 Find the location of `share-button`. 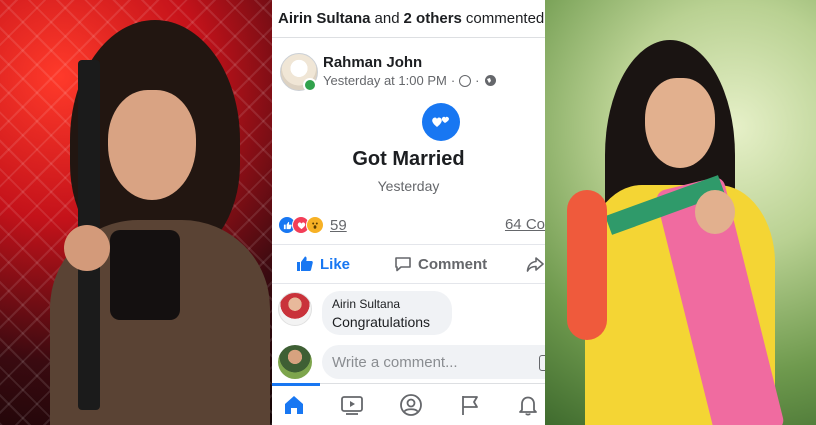

share-button is located at coordinates (535, 264).